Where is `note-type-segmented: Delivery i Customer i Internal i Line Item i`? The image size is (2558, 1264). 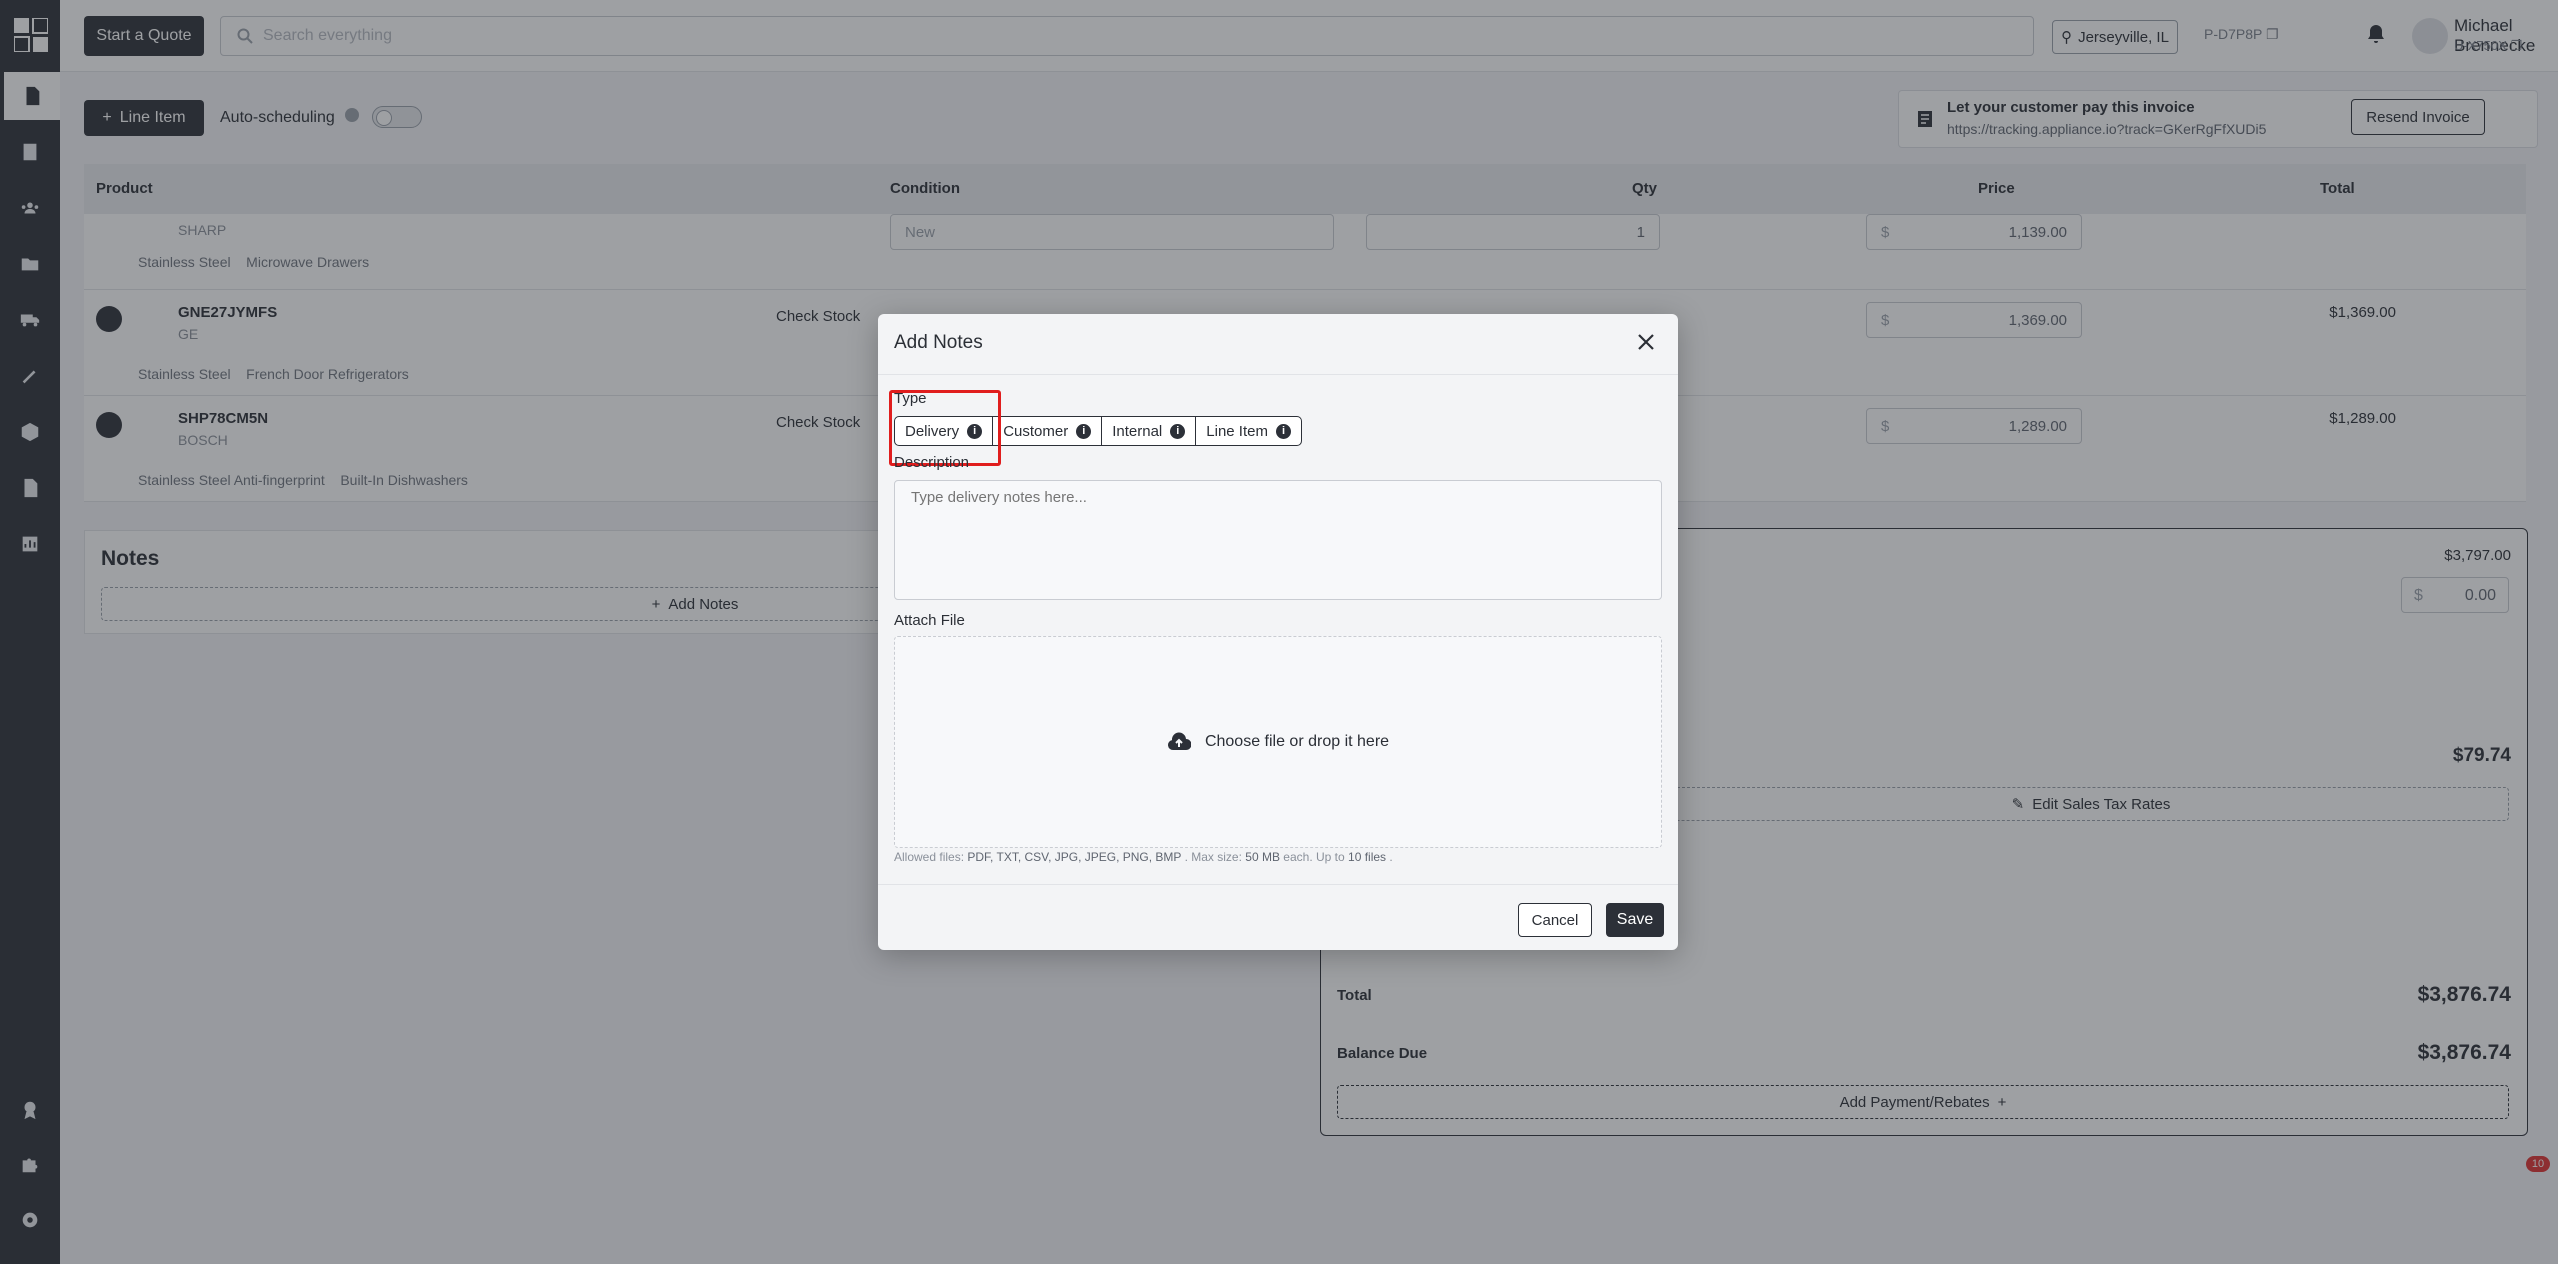 note-type-segmented: Delivery i Customer i Internal i Line Item i is located at coordinates (1098, 431).